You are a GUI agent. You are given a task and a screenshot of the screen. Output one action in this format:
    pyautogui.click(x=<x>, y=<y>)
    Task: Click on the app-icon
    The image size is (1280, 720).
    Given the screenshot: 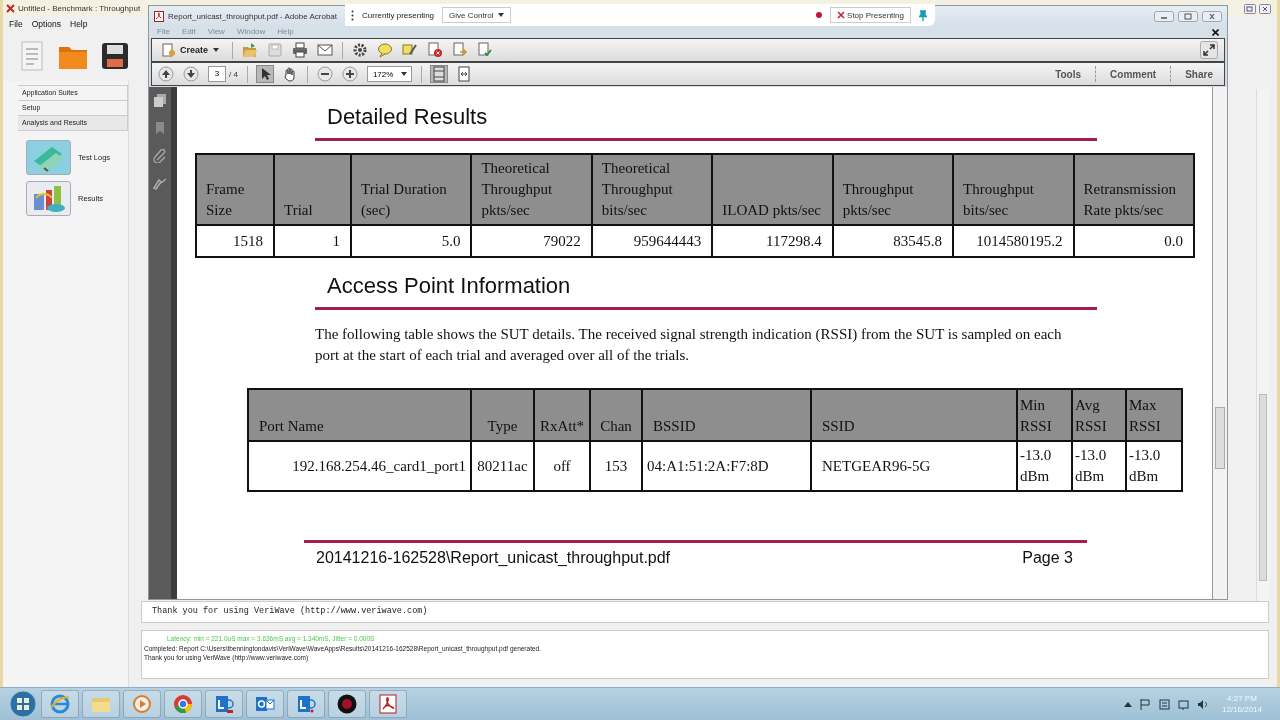 What is the action you would take?
    pyautogui.click(x=10, y=8)
    